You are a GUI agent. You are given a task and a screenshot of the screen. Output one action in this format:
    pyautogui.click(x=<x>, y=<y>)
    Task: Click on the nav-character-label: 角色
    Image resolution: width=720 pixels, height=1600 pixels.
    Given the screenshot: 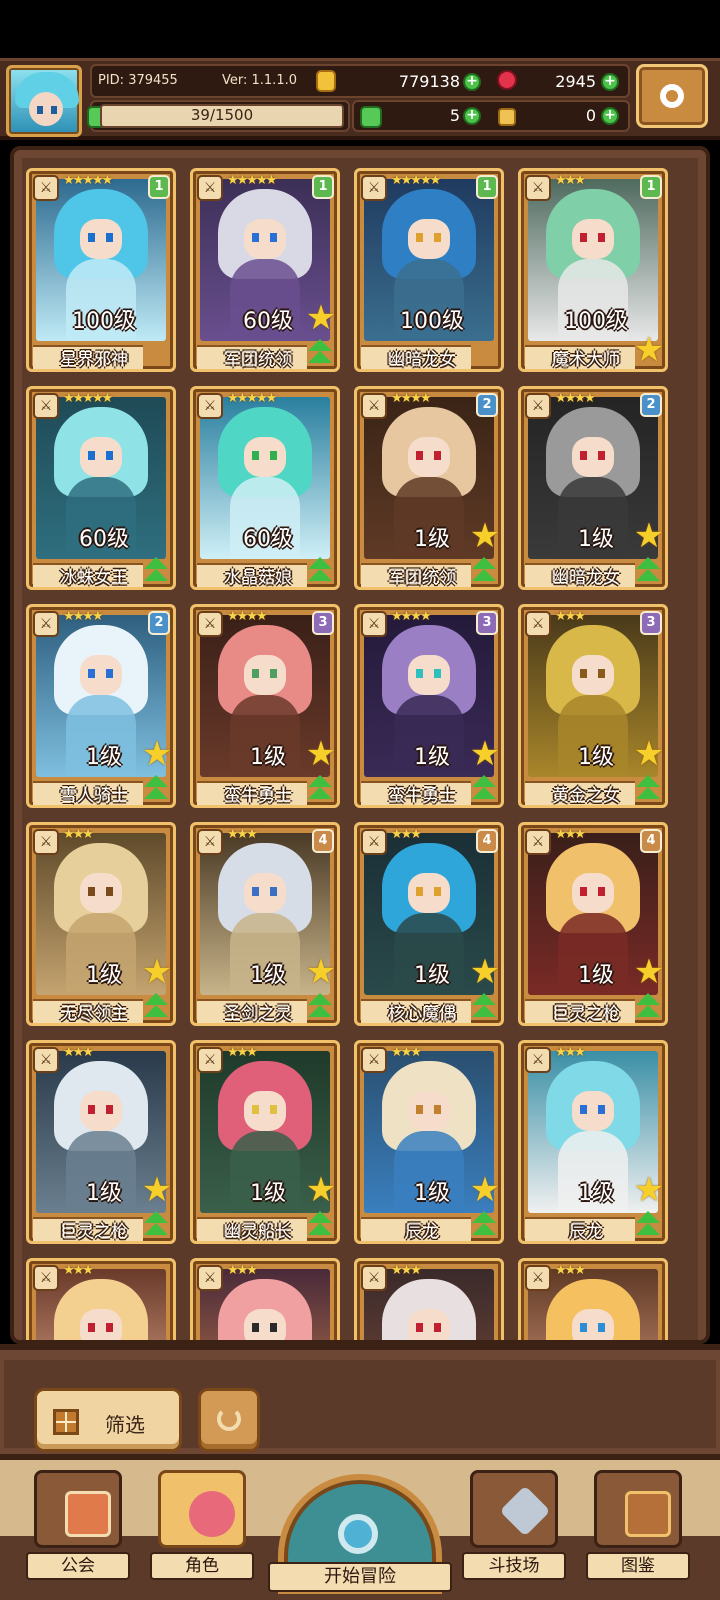 What is the action you would take?
    pyautogui.click(x=202, y=1566)
    